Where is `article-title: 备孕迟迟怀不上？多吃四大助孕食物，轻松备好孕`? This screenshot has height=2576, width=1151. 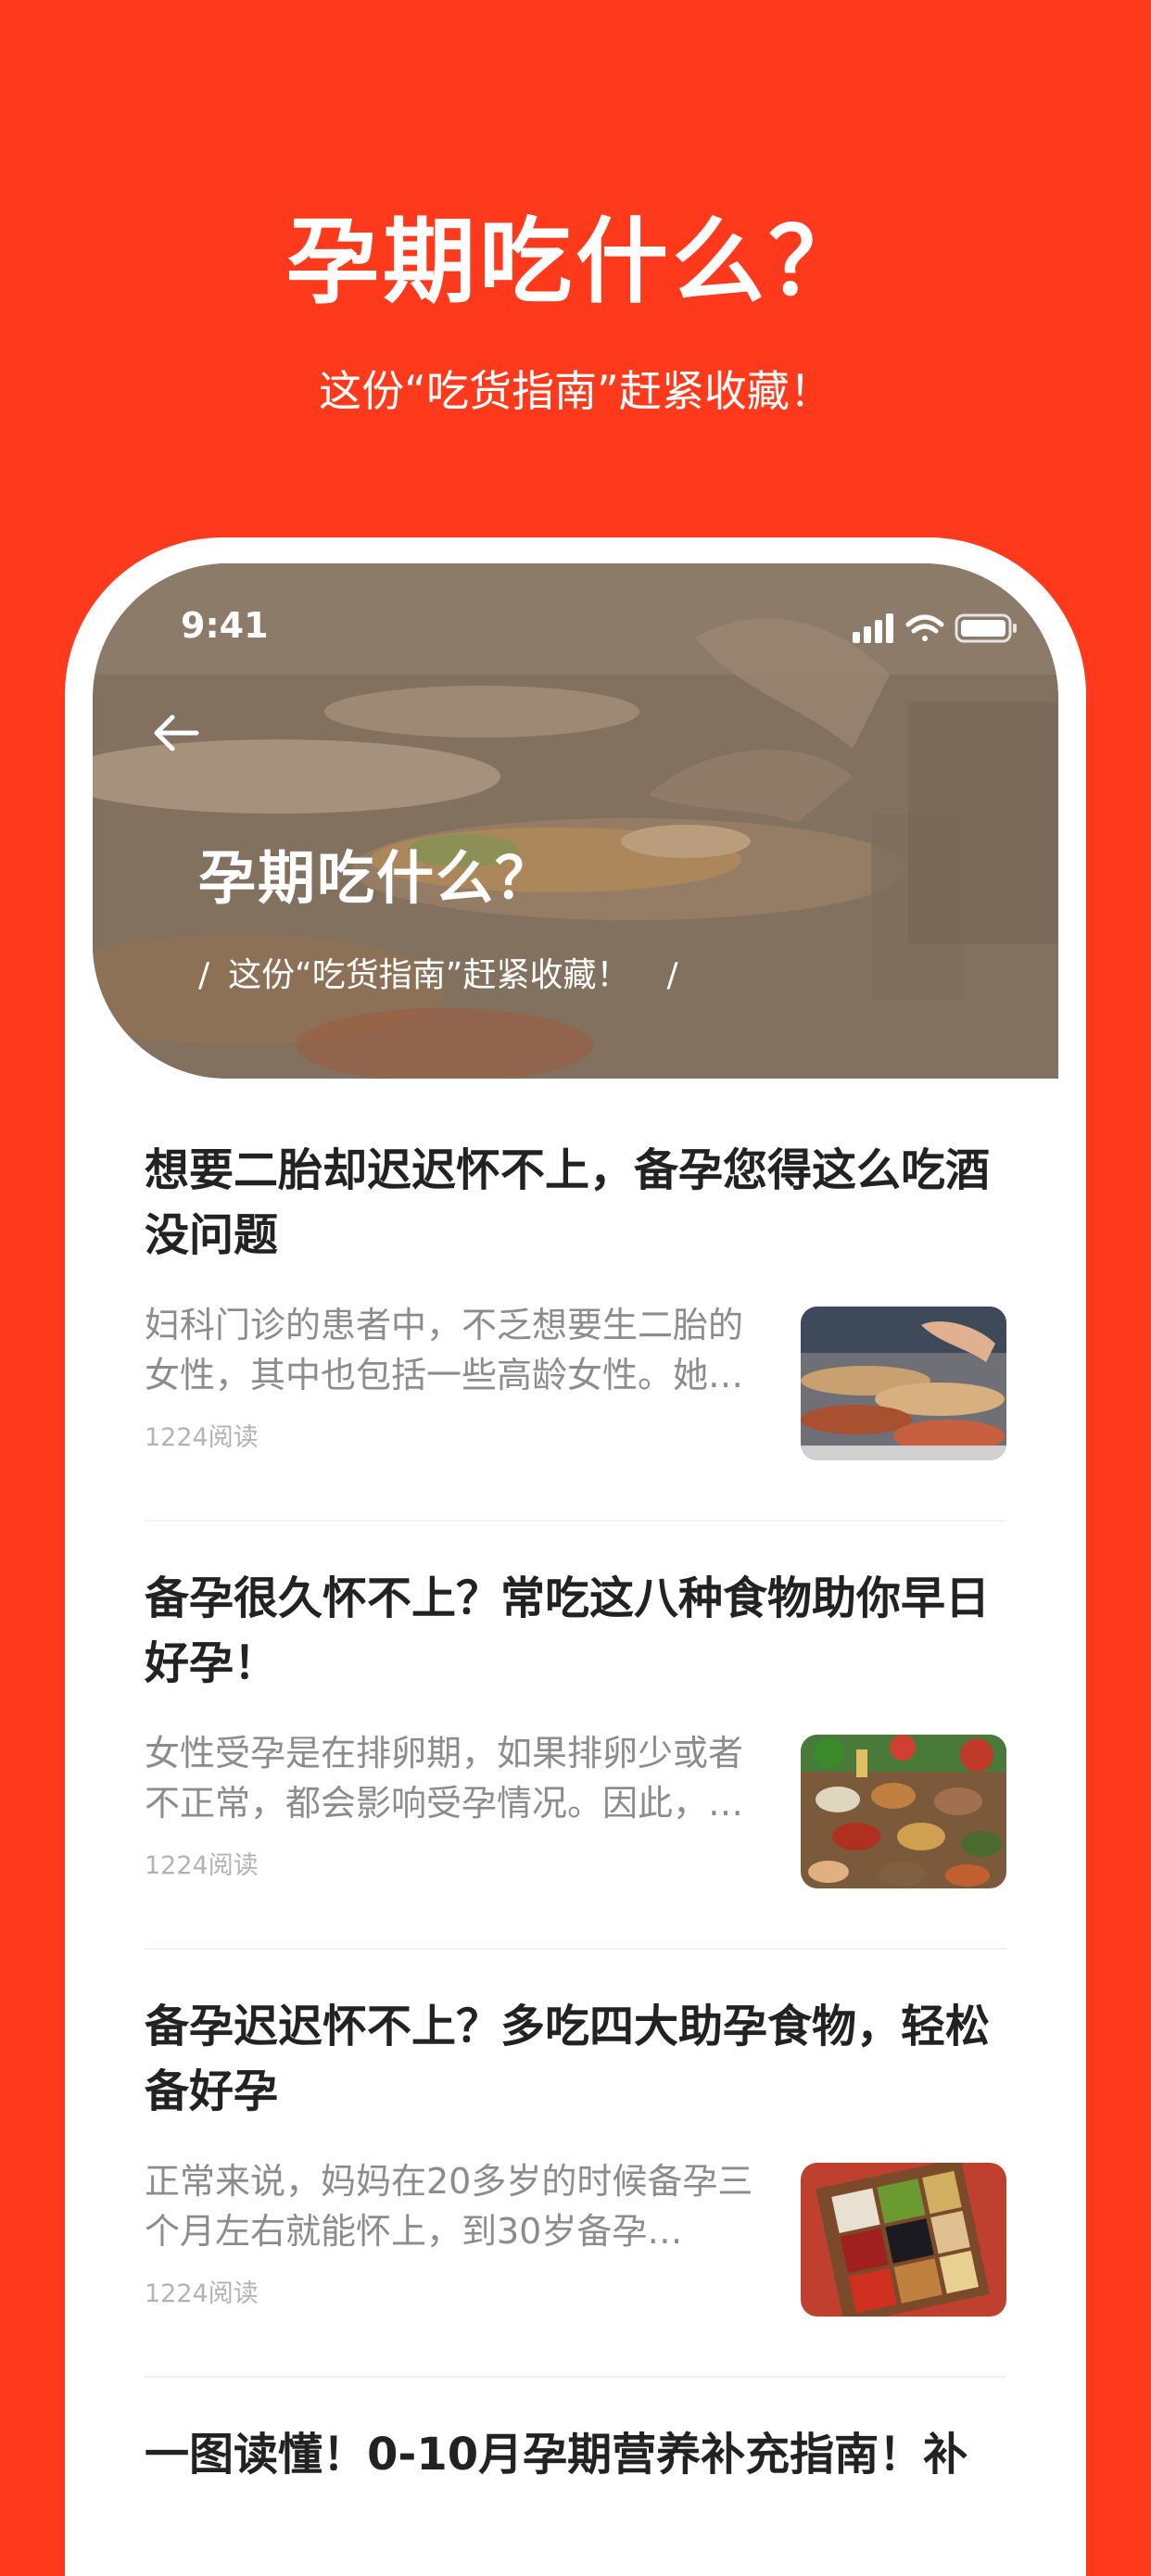
article-title: 备孕迟迟怀不上？多吃四大助孕食物，轻松备好孕 is located at coordinates (575, 2059).